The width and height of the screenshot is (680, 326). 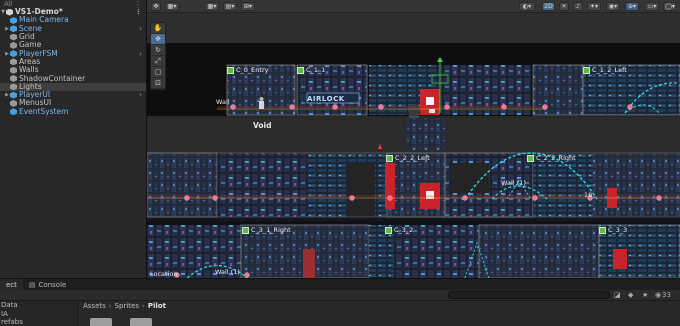 I want to click on expand-caret-icon: ▼, so click(x=3, y=12).